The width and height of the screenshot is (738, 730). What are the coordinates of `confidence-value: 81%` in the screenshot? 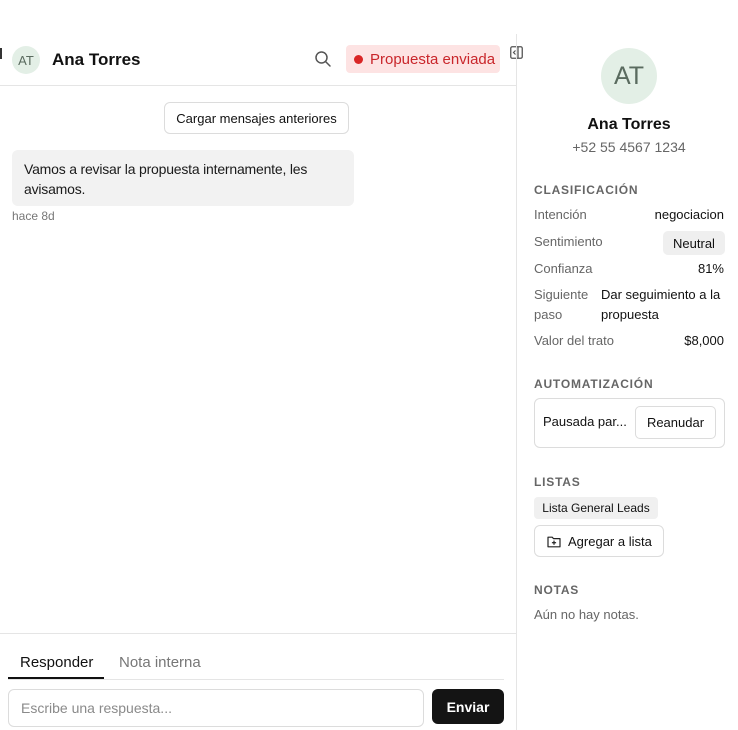 It's located at (710, 268).